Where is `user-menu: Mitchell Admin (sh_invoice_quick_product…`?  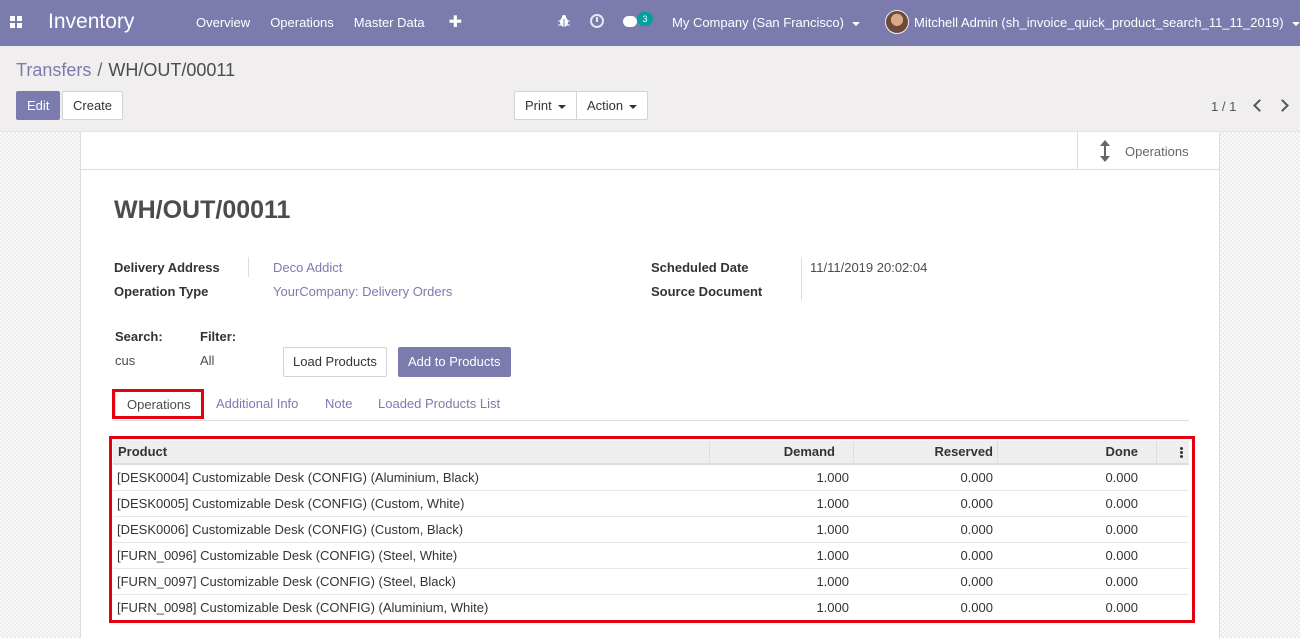 user-menu: Mitchell Admin (sh_invoice_quick_product… is located at coordinates (1107, 22).